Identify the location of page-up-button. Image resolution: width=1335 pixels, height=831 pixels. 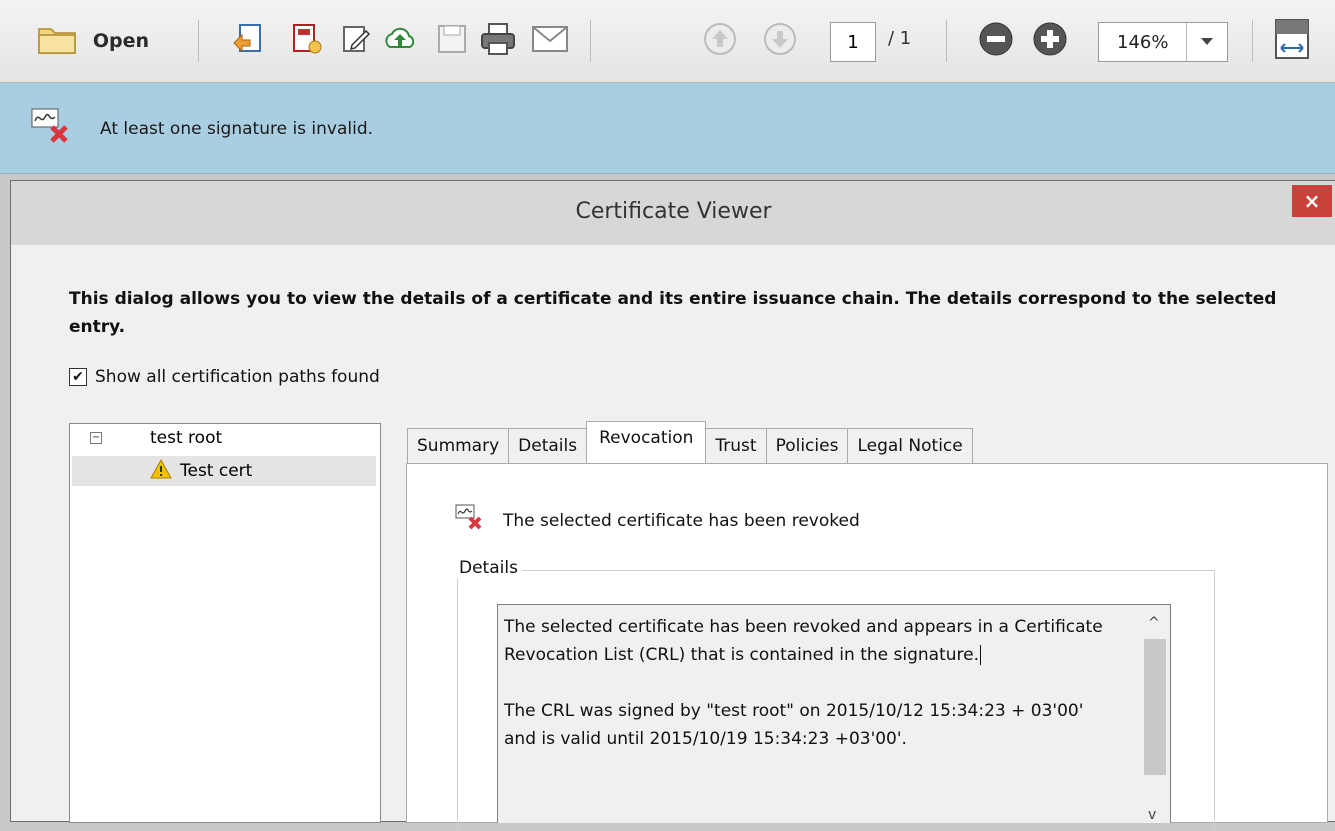
(720, 41).